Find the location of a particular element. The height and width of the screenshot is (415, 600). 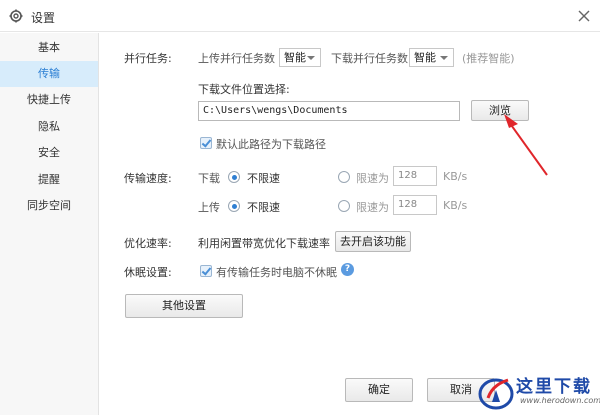

upload-limit-unit: KB/s is located at coordinates (455, 205).